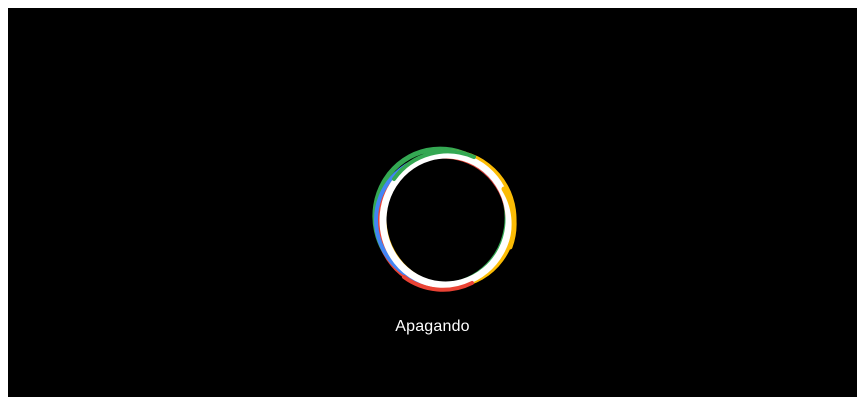 Image resolution: width=863 pixels, height=403 pixels. I want to click on shutdown-status-text: Apagando, so click(432, 326).